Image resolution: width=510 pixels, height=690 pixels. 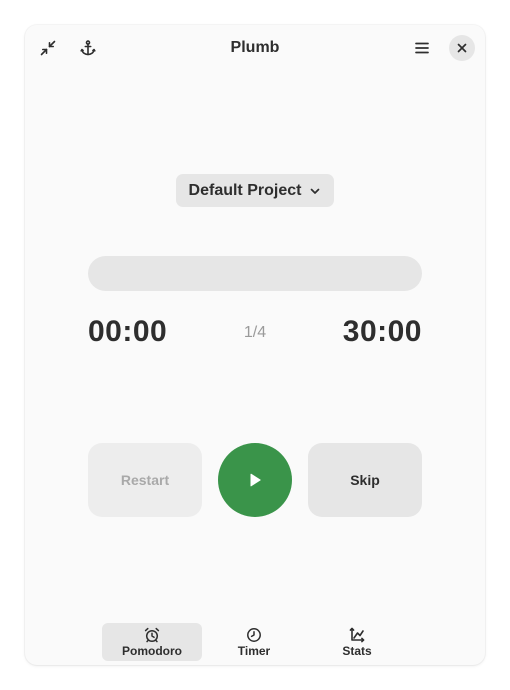 I want to click on hamburger-menu-icon, so click(x=422, y=48).